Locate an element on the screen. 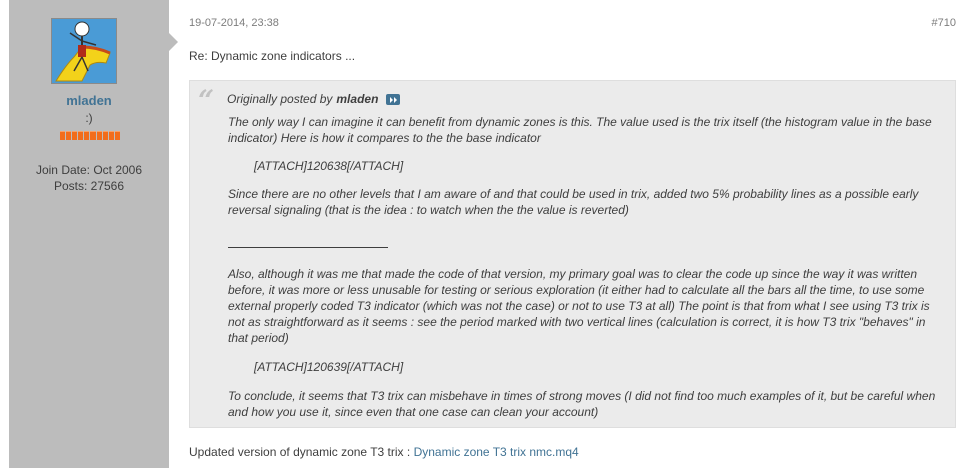  reputation-bar is located at coordinates (90, 135).